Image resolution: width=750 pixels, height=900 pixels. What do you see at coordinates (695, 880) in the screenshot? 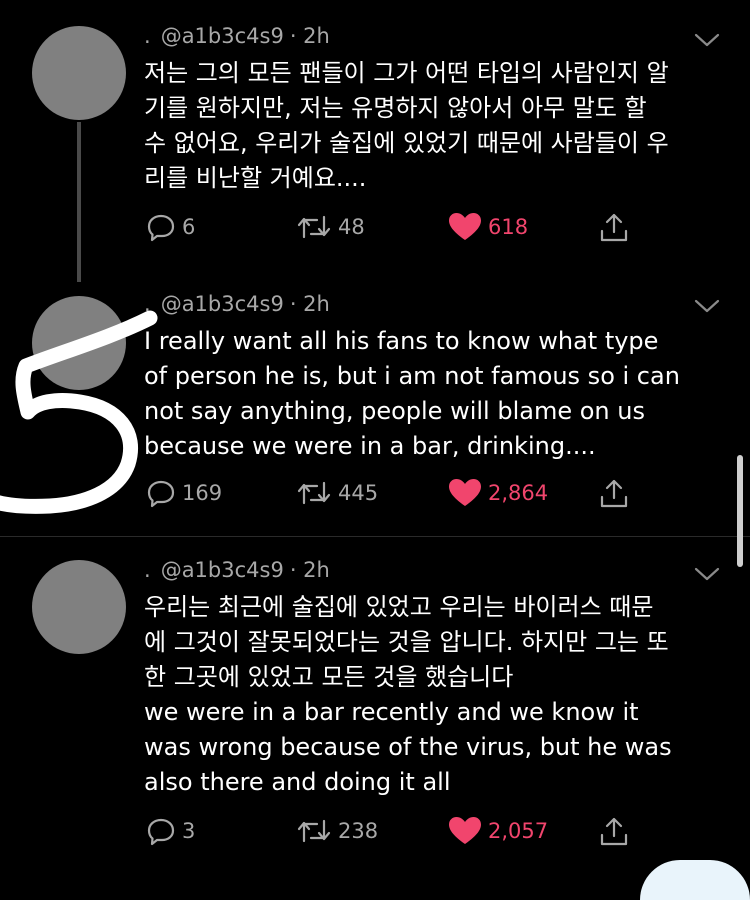
I see `compose-button` at bounding box center [695, 880].